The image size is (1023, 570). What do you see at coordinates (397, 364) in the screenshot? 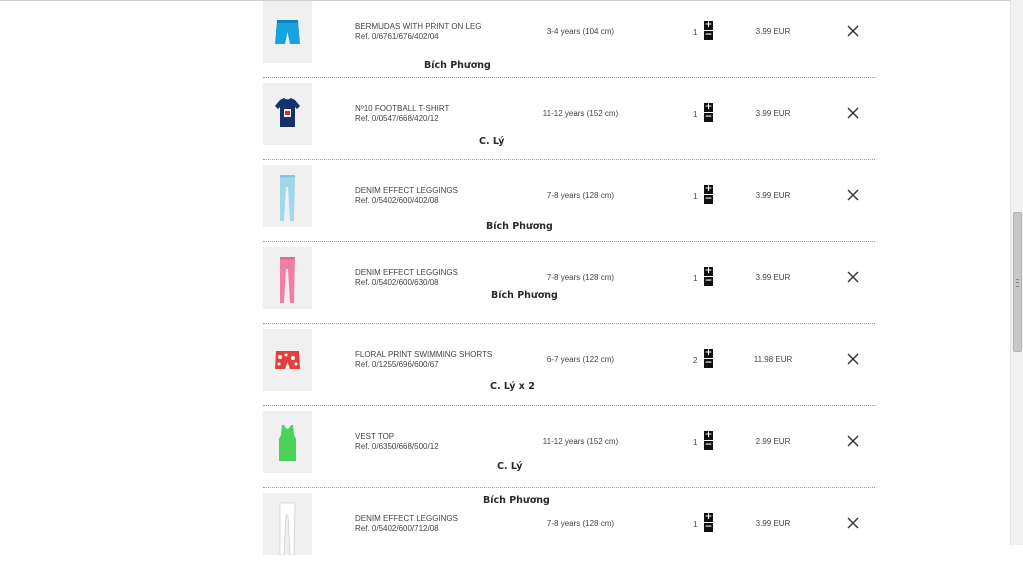
I see `product-ref: Ref. 0/1255/696/600/67` at bounding box center [397, 364].